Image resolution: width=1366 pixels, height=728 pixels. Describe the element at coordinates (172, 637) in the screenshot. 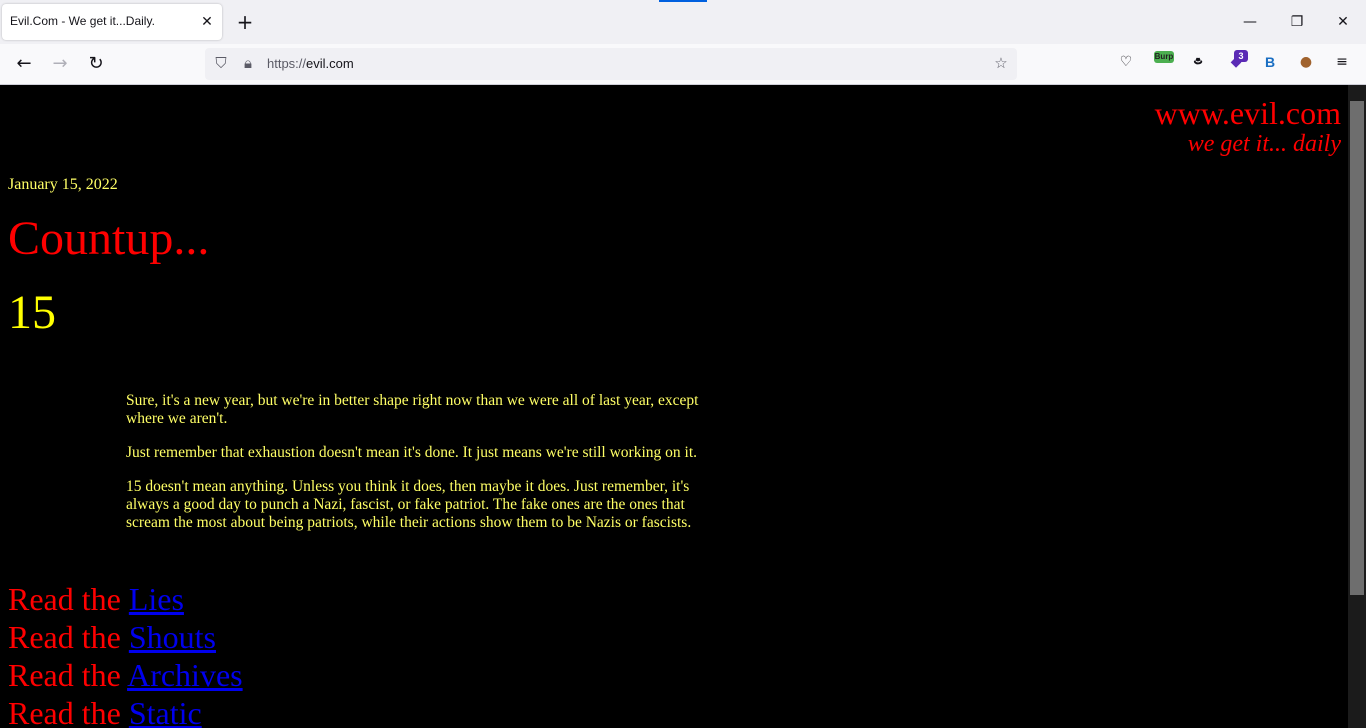

I see `shouts-link: Shouts` at that location.